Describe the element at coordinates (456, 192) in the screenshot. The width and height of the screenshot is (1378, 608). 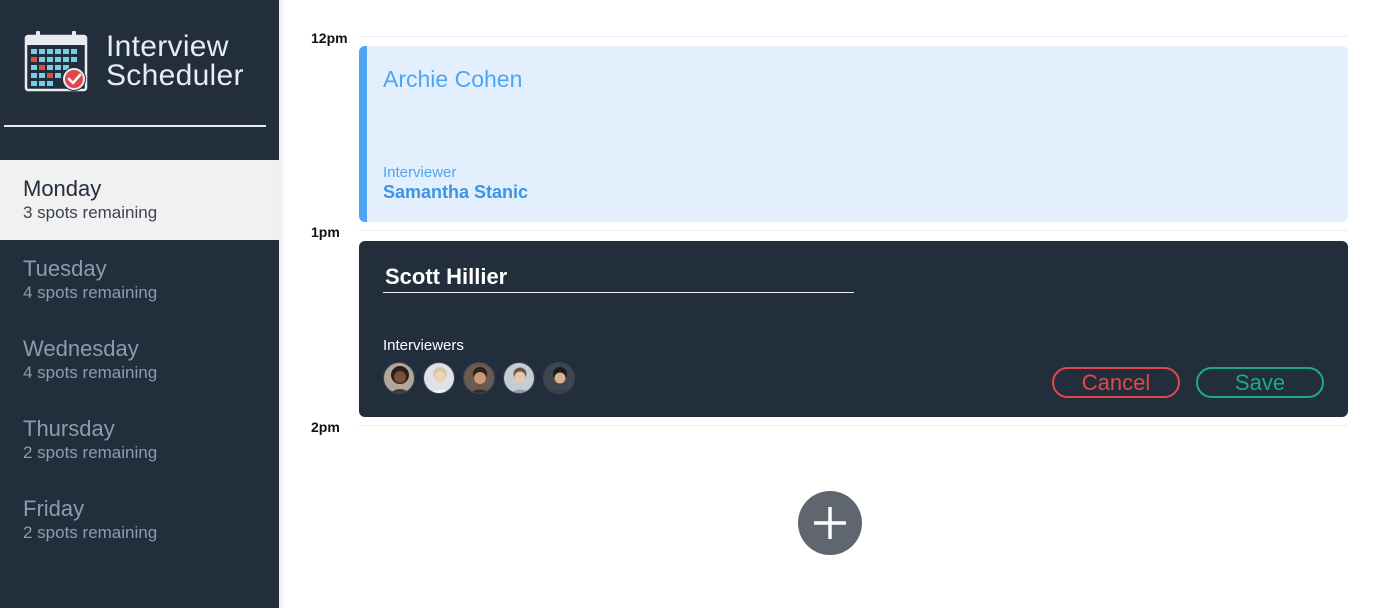
I see `interviewer-name: Samantha Stanic` at that location.